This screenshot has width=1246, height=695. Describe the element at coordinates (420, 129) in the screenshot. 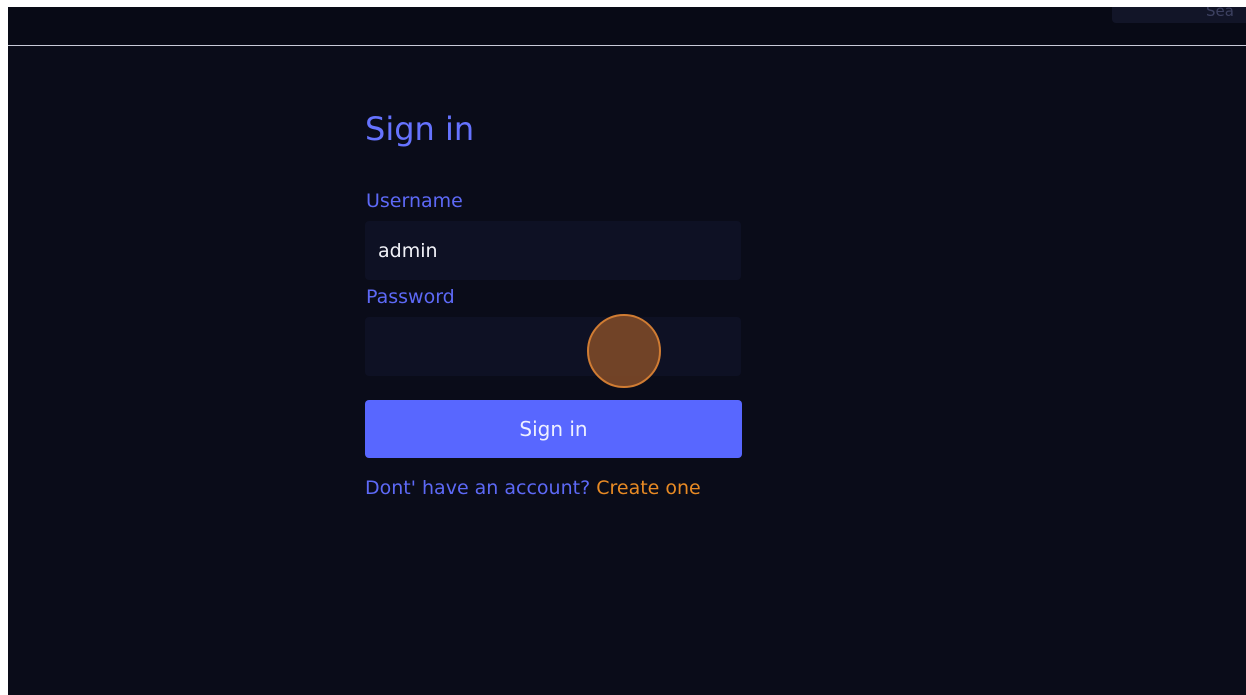

I see `page-title: Sign in` at that location.